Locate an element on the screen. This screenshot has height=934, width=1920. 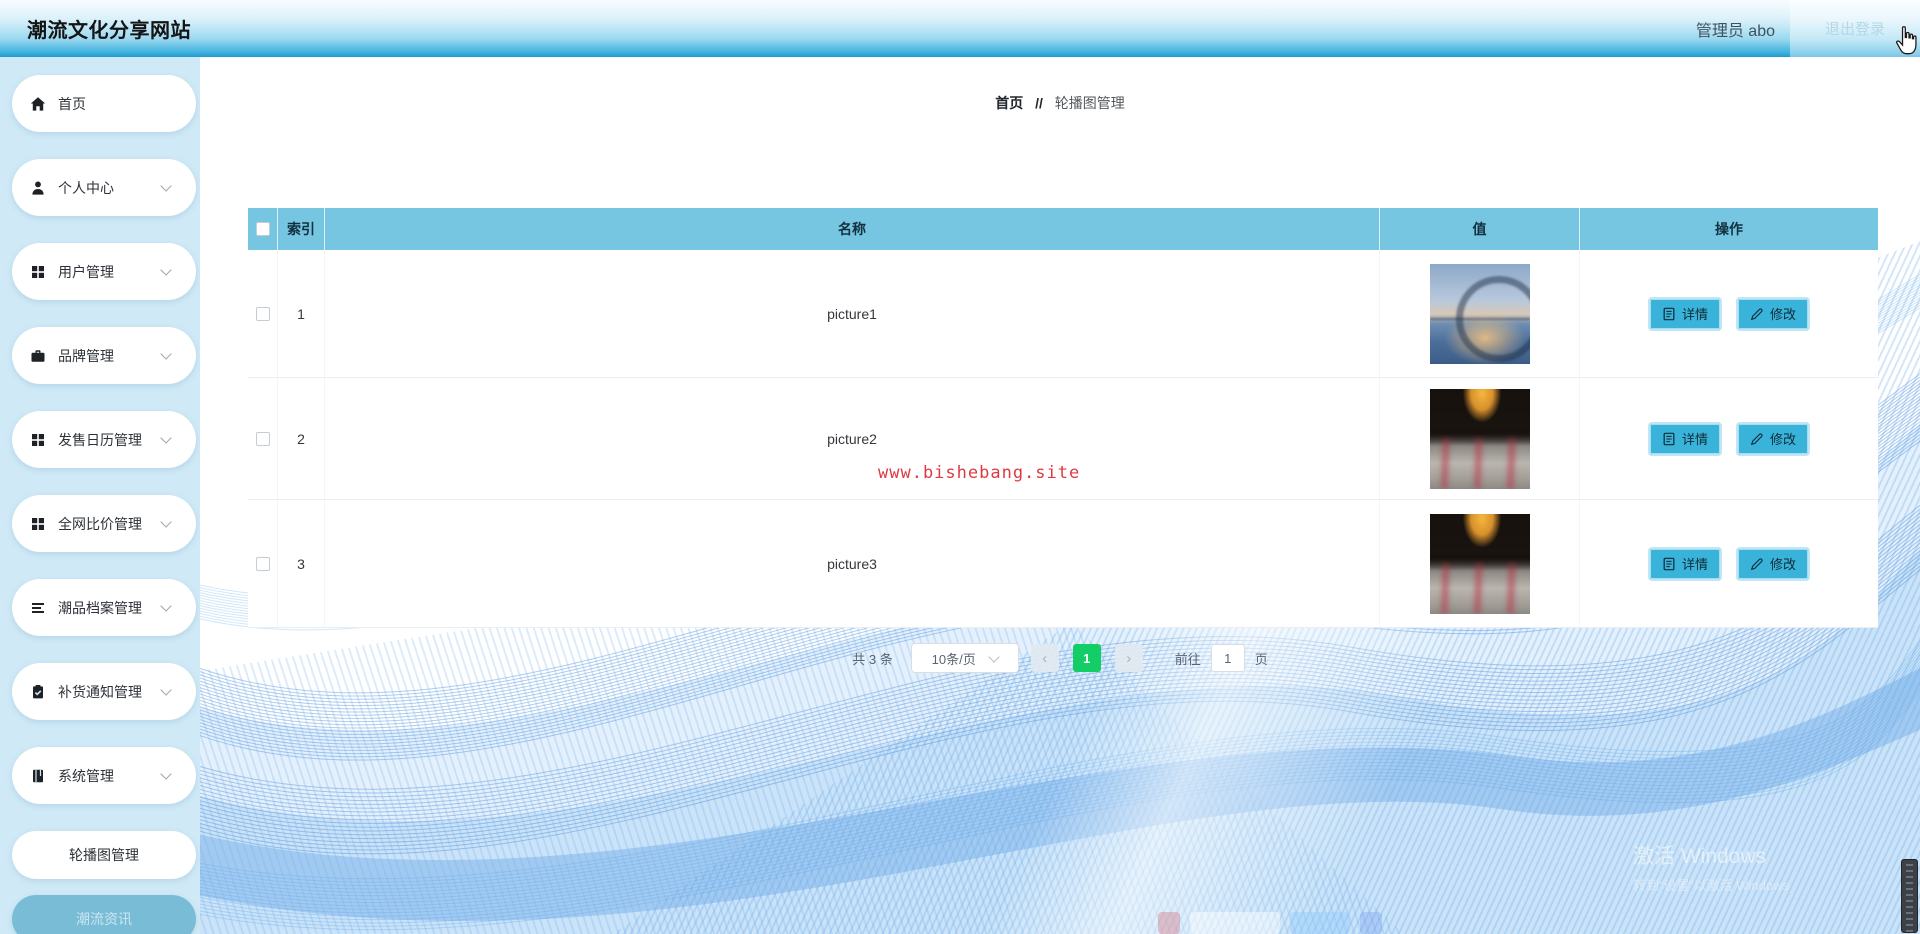
row-name: picture1 is located at coordinates (852, 313).